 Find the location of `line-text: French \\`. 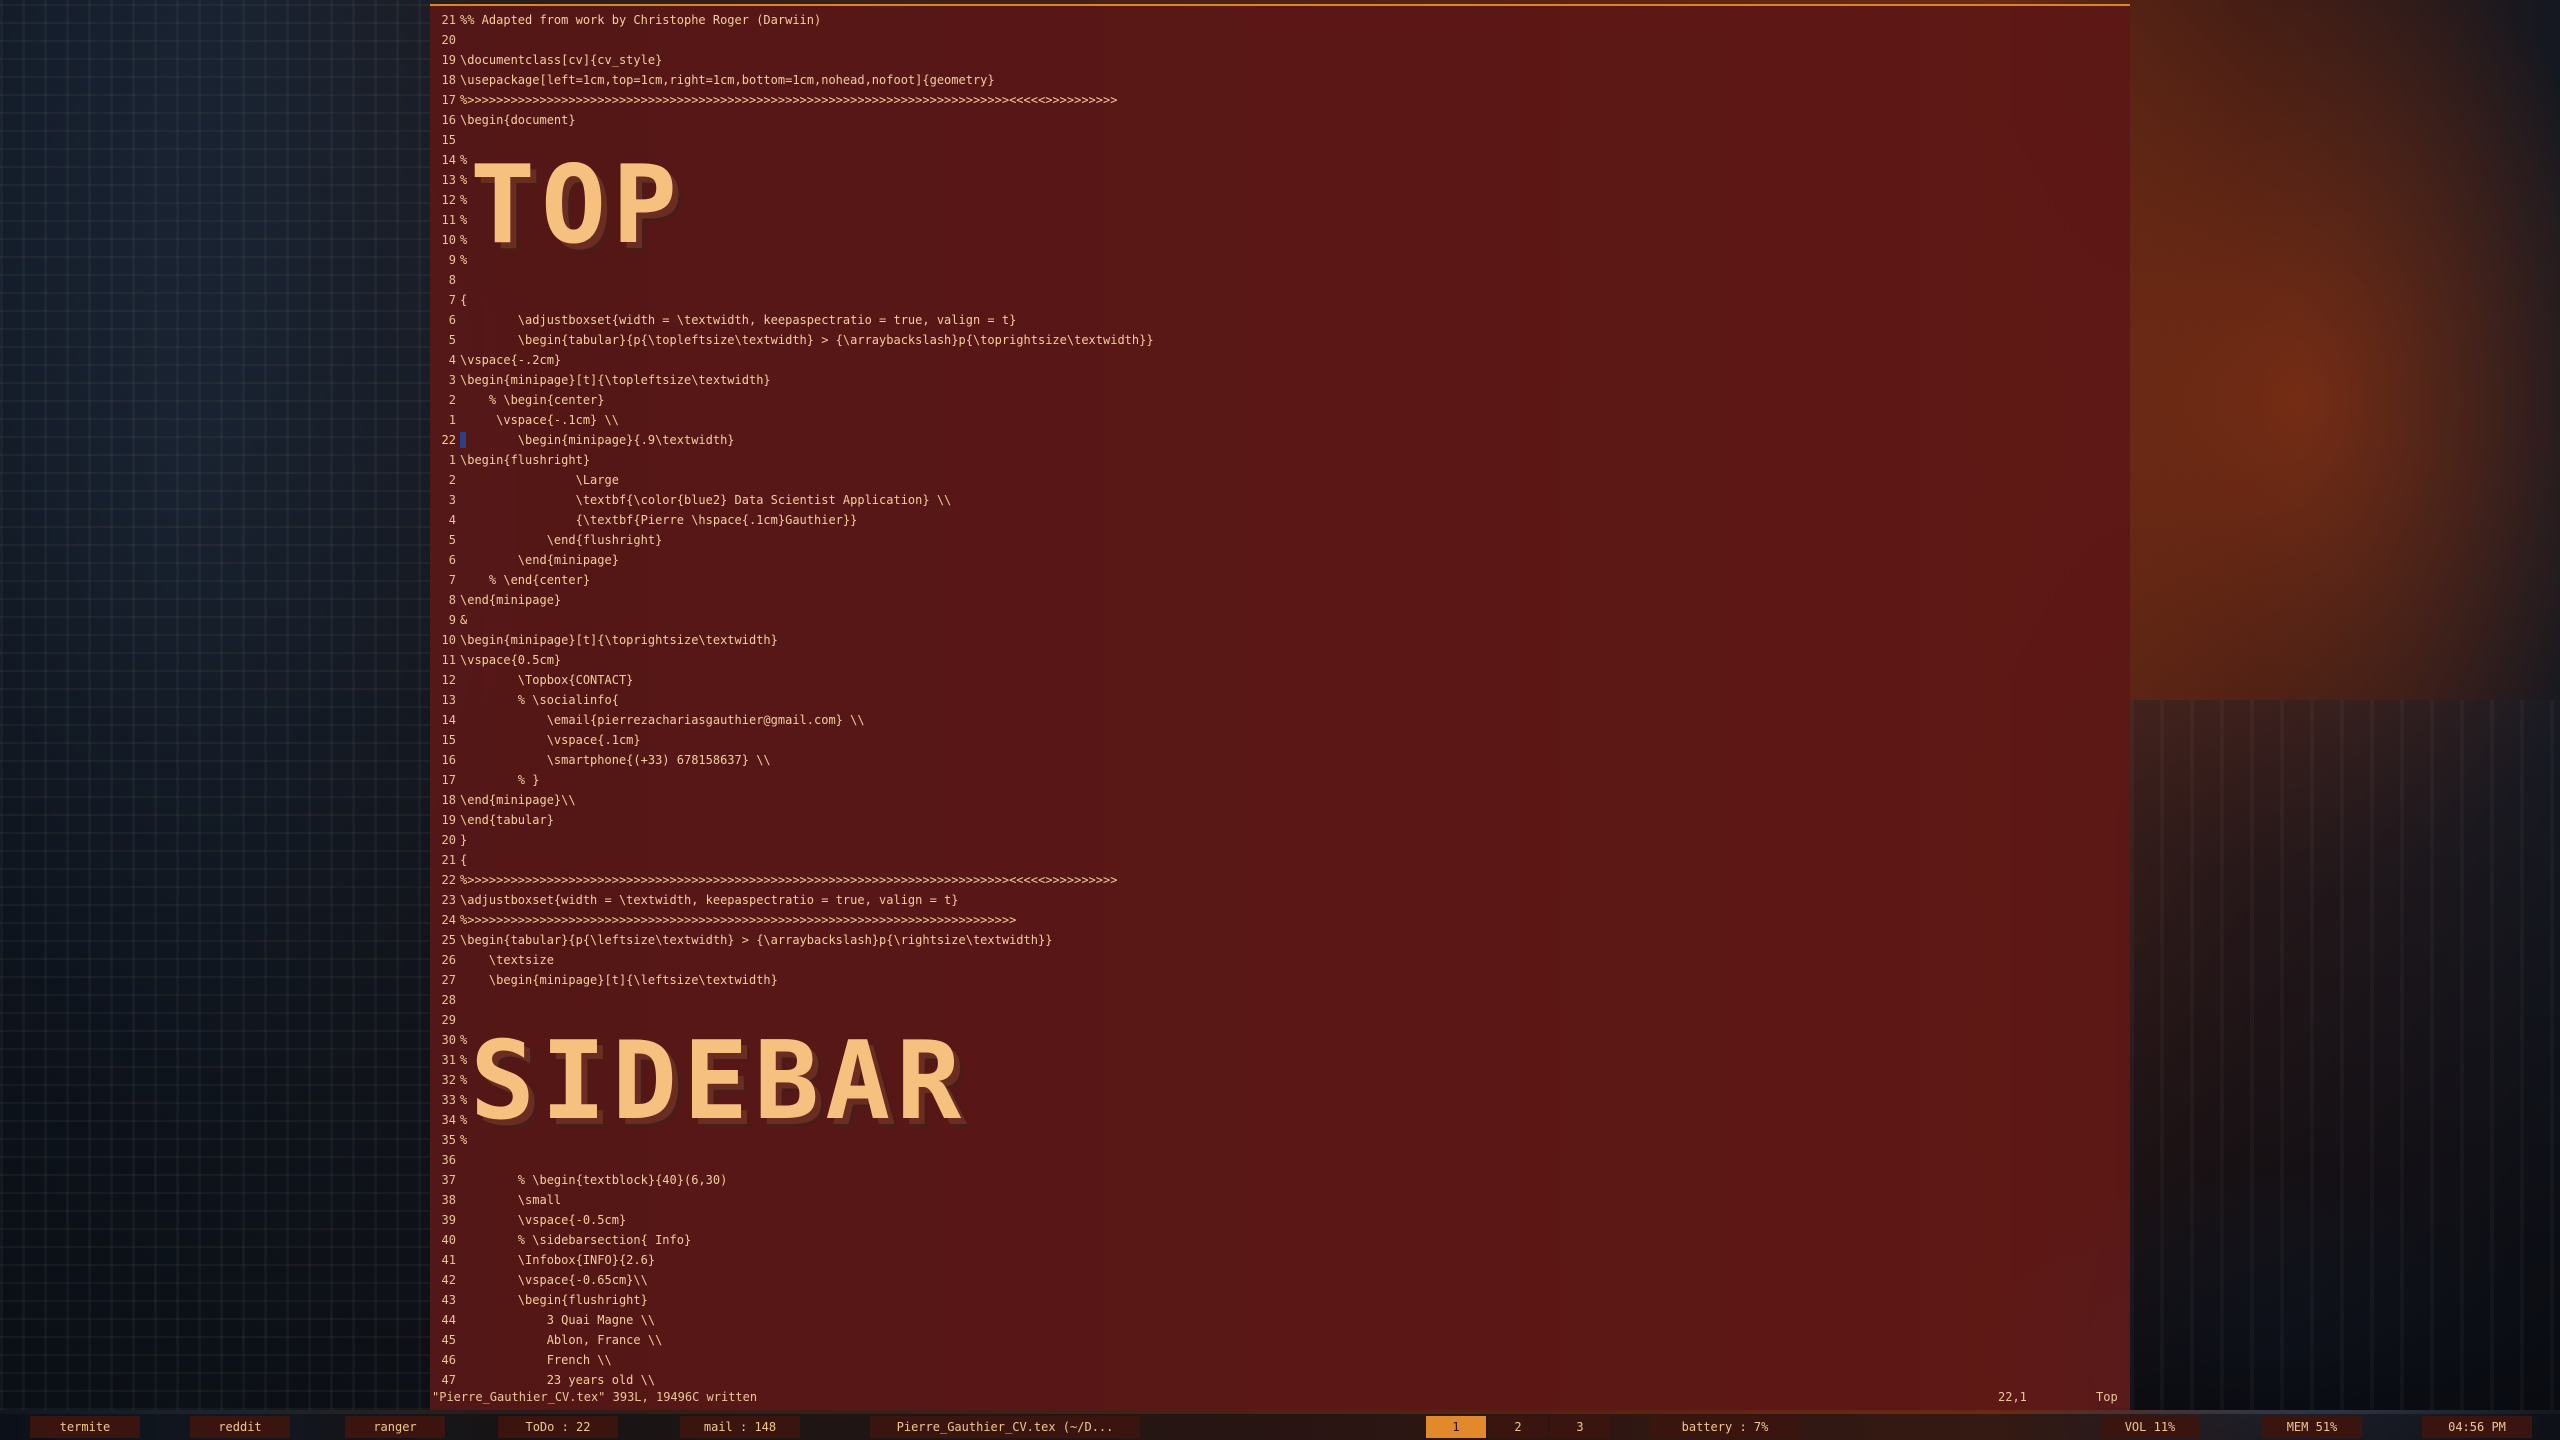

line-text: French \\ is located at coordinates (536, 1360).